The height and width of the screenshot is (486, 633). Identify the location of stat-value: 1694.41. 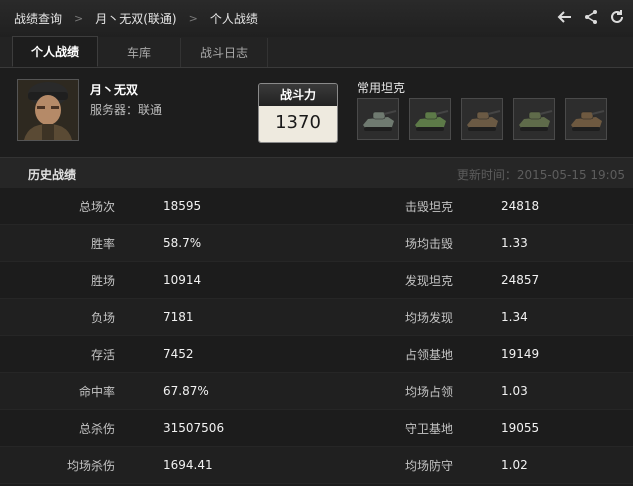
(188, 465).